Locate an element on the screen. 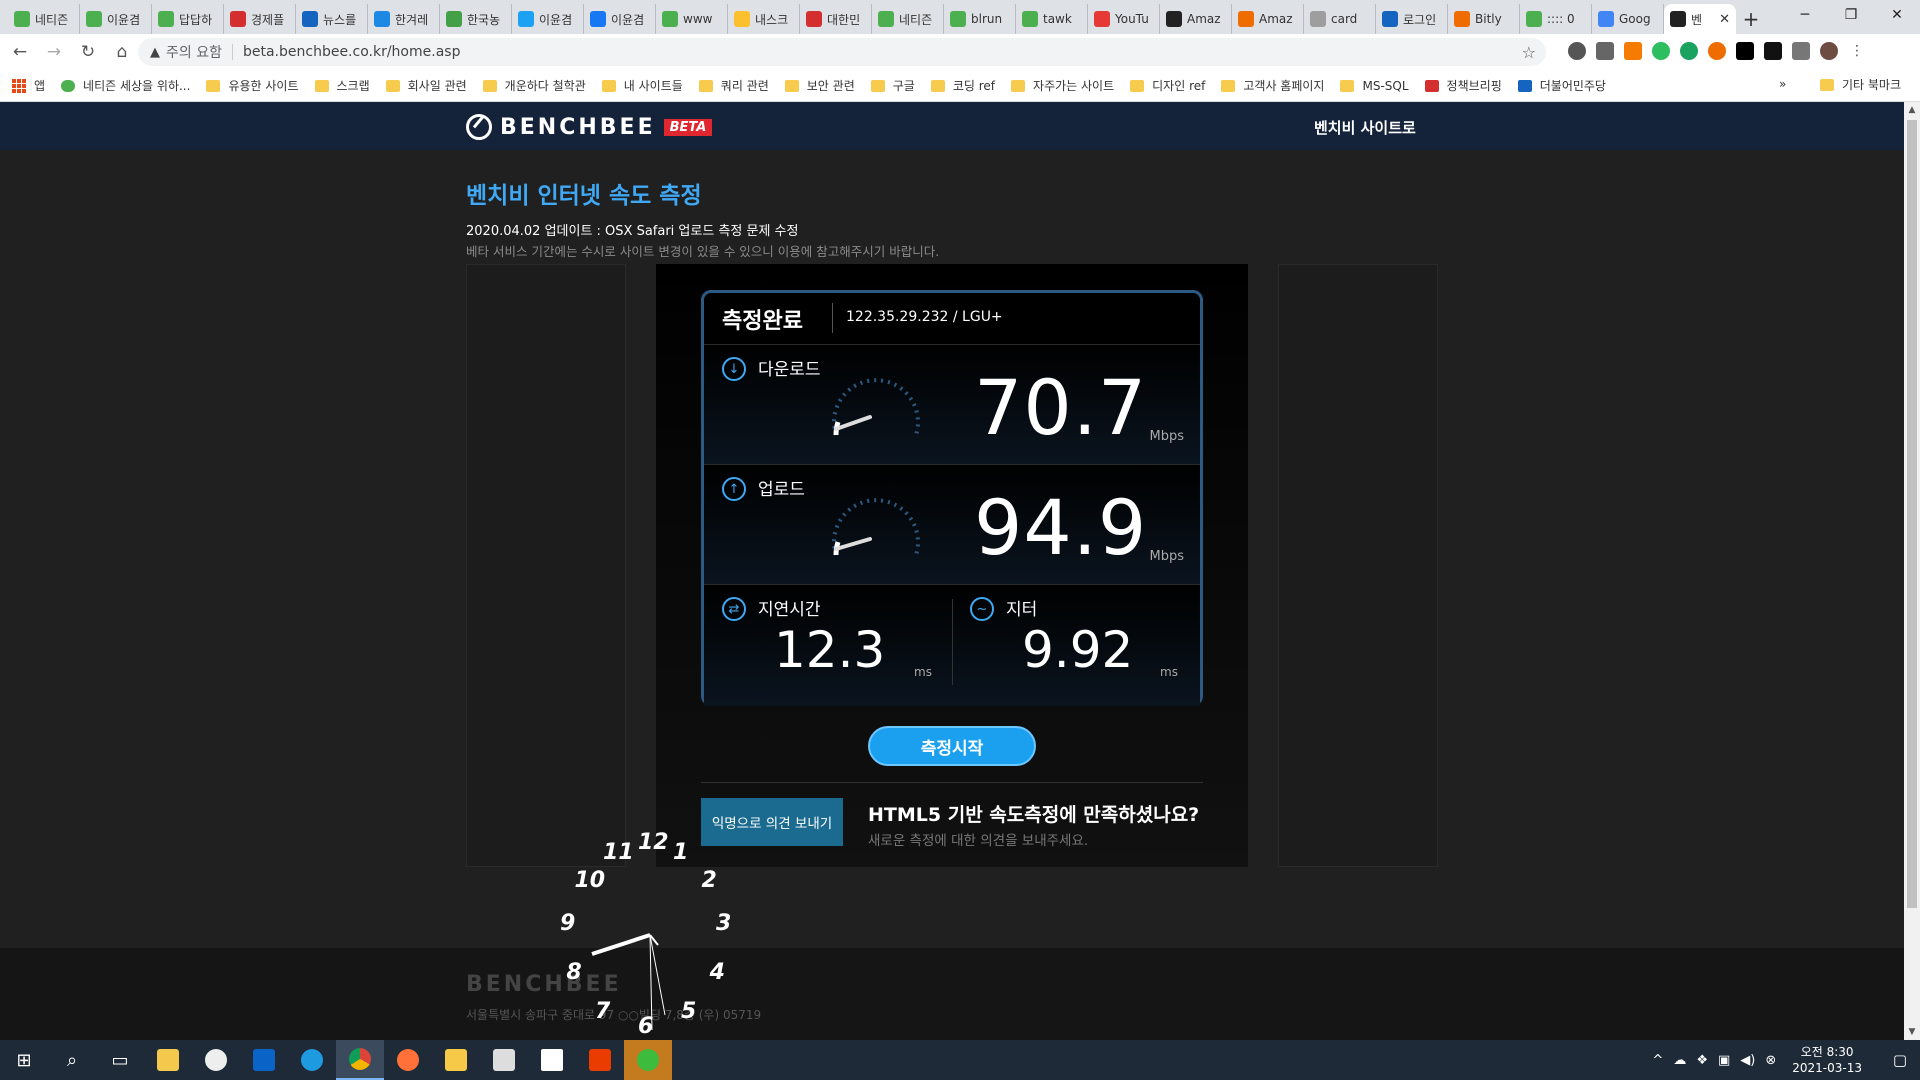 The image size is (1920, 1080). url-text: beta.benchbee.co.kr/home.asp is located at coordinates (351, 52).